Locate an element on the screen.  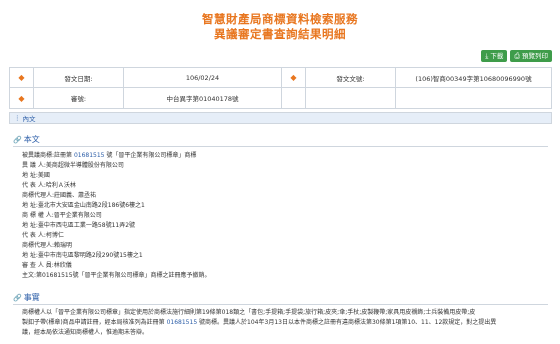
facts-section-title: 事實 is located at coordinates (31, 297).